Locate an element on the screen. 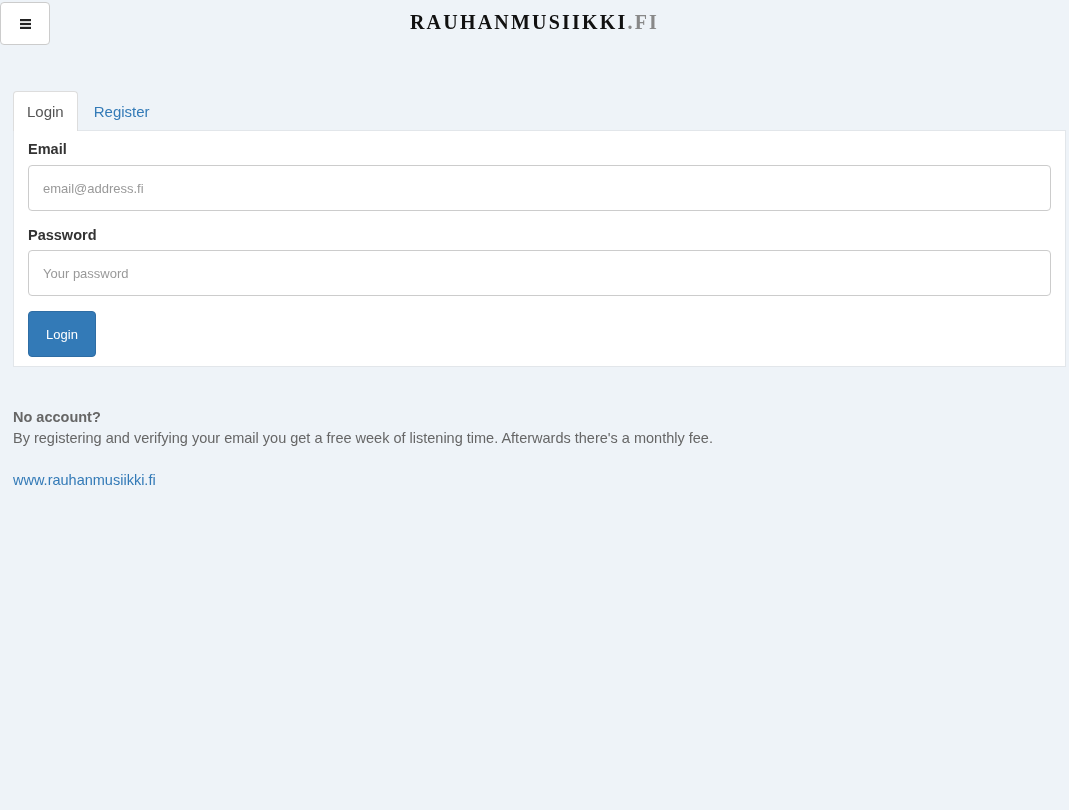  menu-icon is located at coordinates (25, 23).